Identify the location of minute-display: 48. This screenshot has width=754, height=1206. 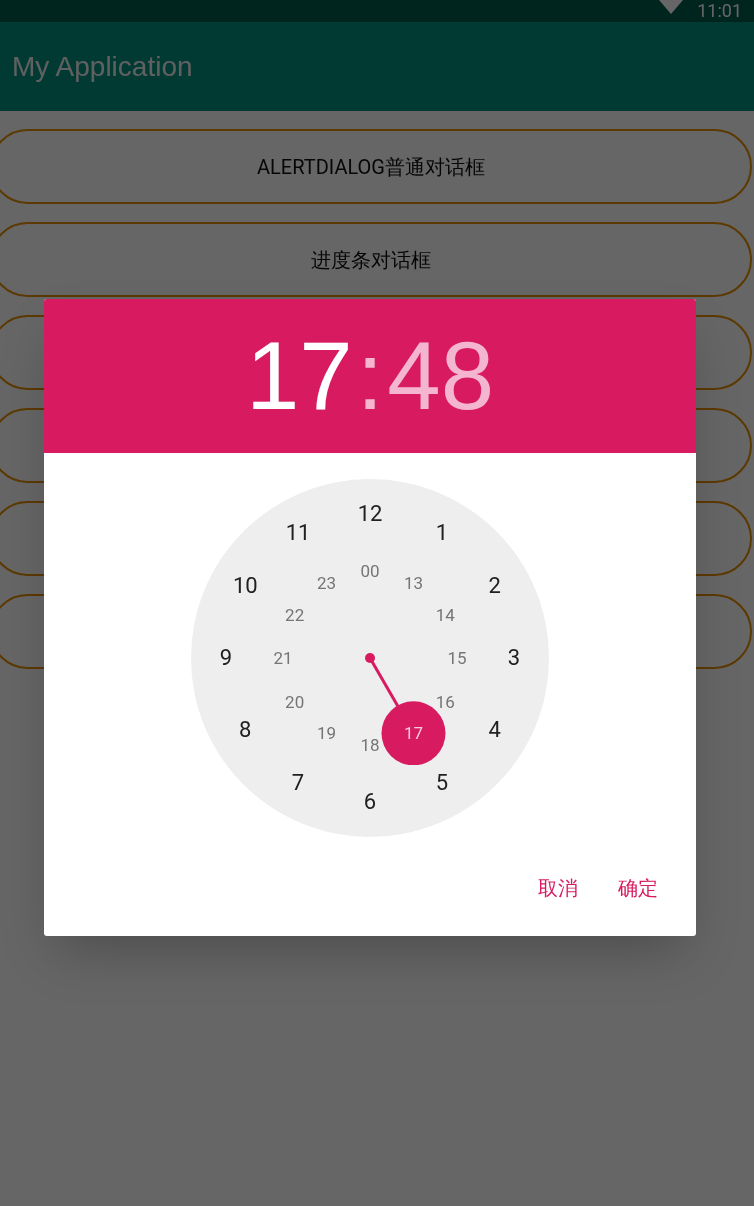
(441, 376).